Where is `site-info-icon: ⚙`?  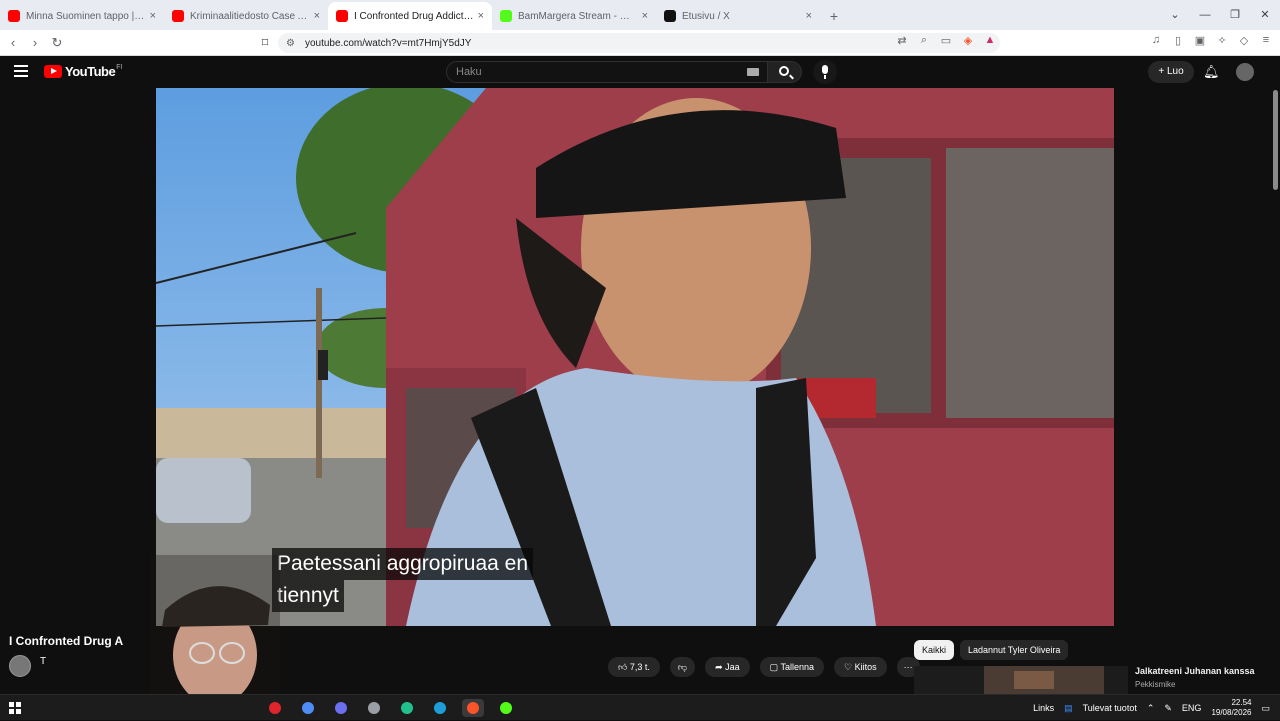 site-info-icon: ⚙ is located at coordinates (290, 43).